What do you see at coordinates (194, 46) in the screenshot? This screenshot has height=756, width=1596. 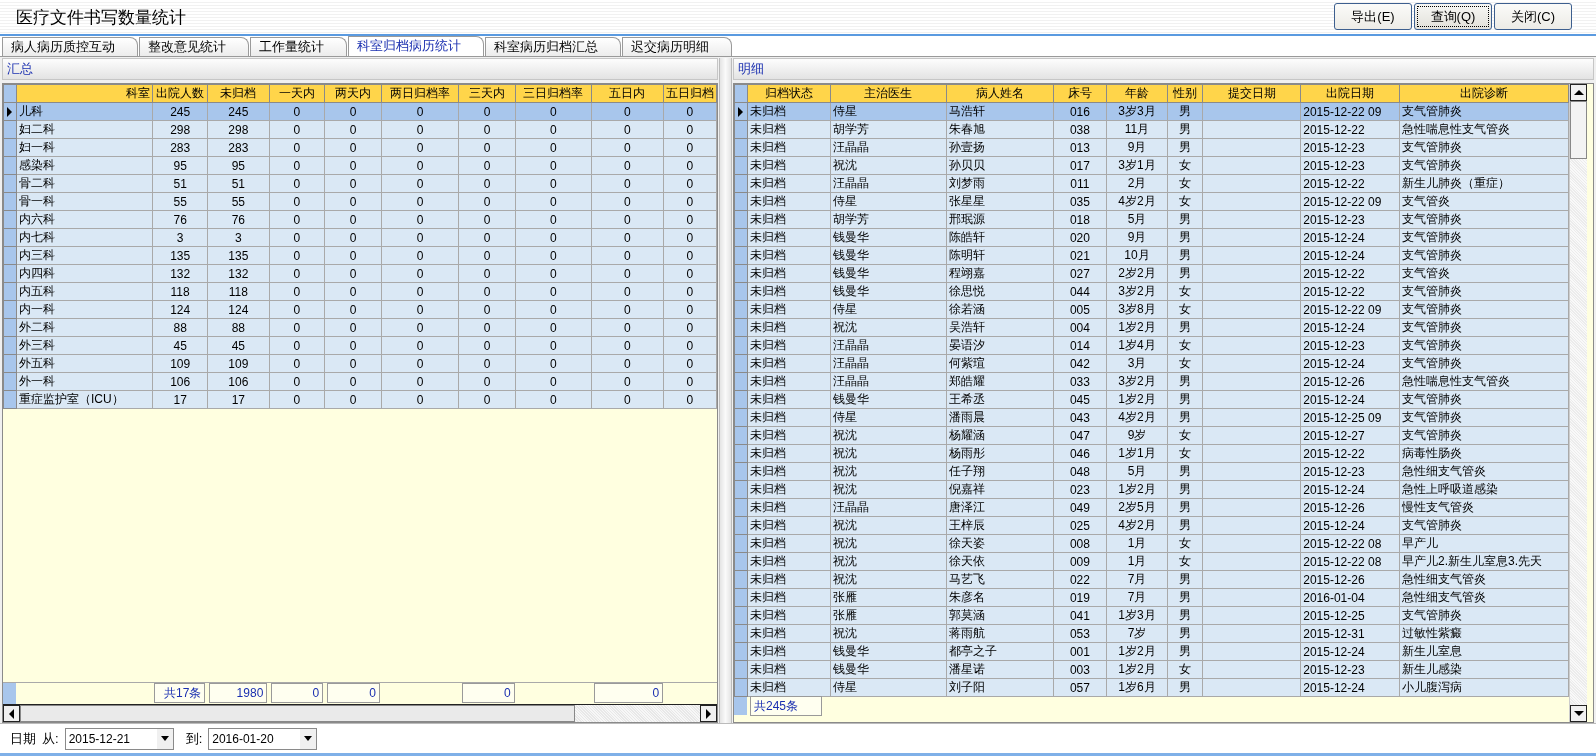 I see `tab: 整改意见统计` at bounding box center [194, 46].